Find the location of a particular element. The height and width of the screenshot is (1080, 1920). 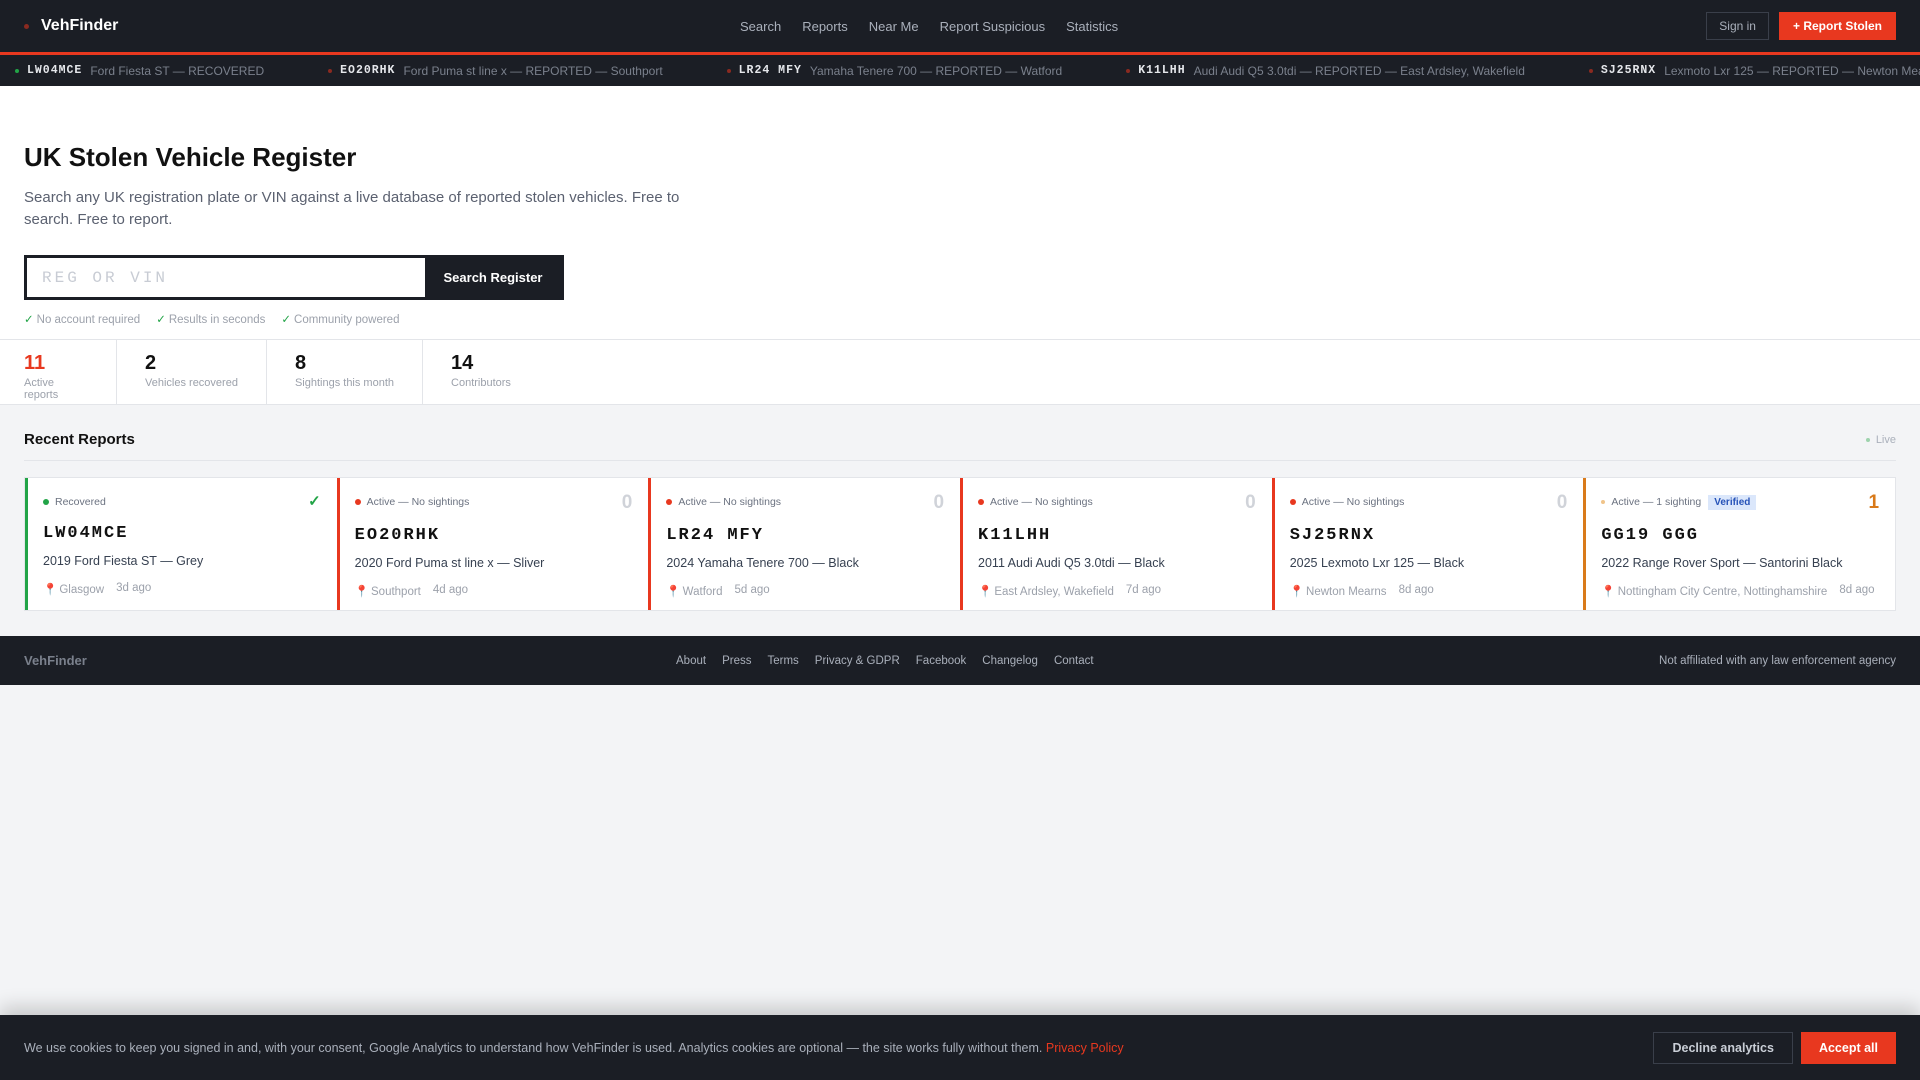

location: 📍 Watford is located at coordinates (694, 592).